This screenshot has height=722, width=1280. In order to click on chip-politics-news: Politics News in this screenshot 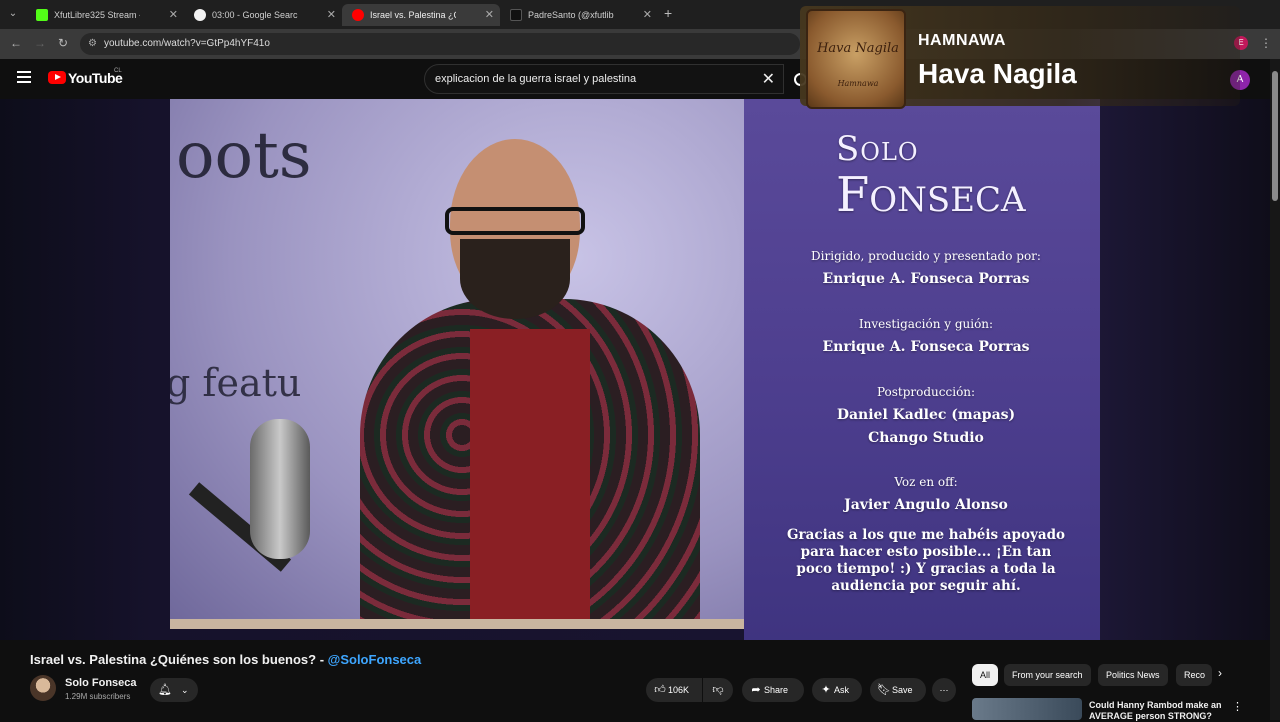, I will do `click(1133, 675)`.